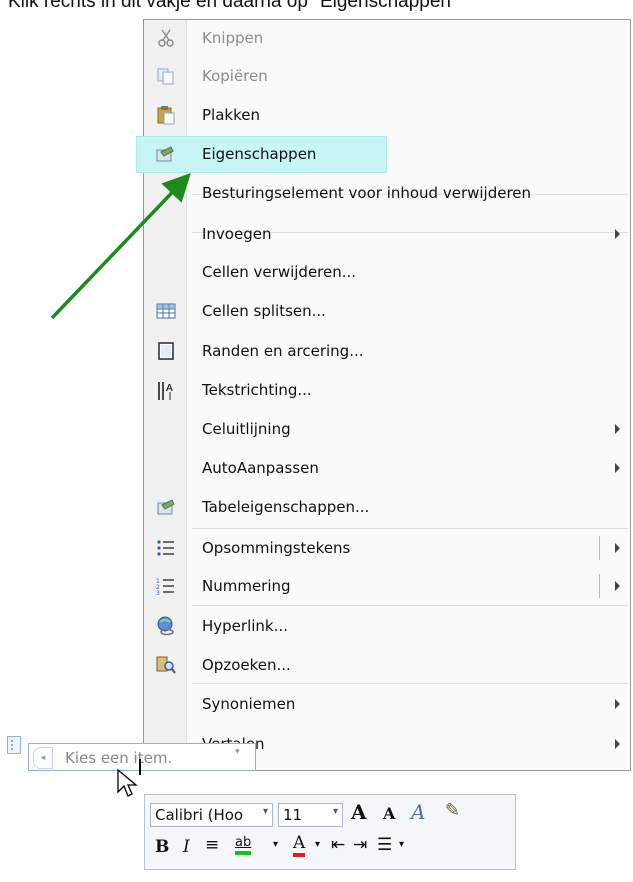  I want to click on font-name-box: Calibri (Hoo ▾, so click(211, 815).